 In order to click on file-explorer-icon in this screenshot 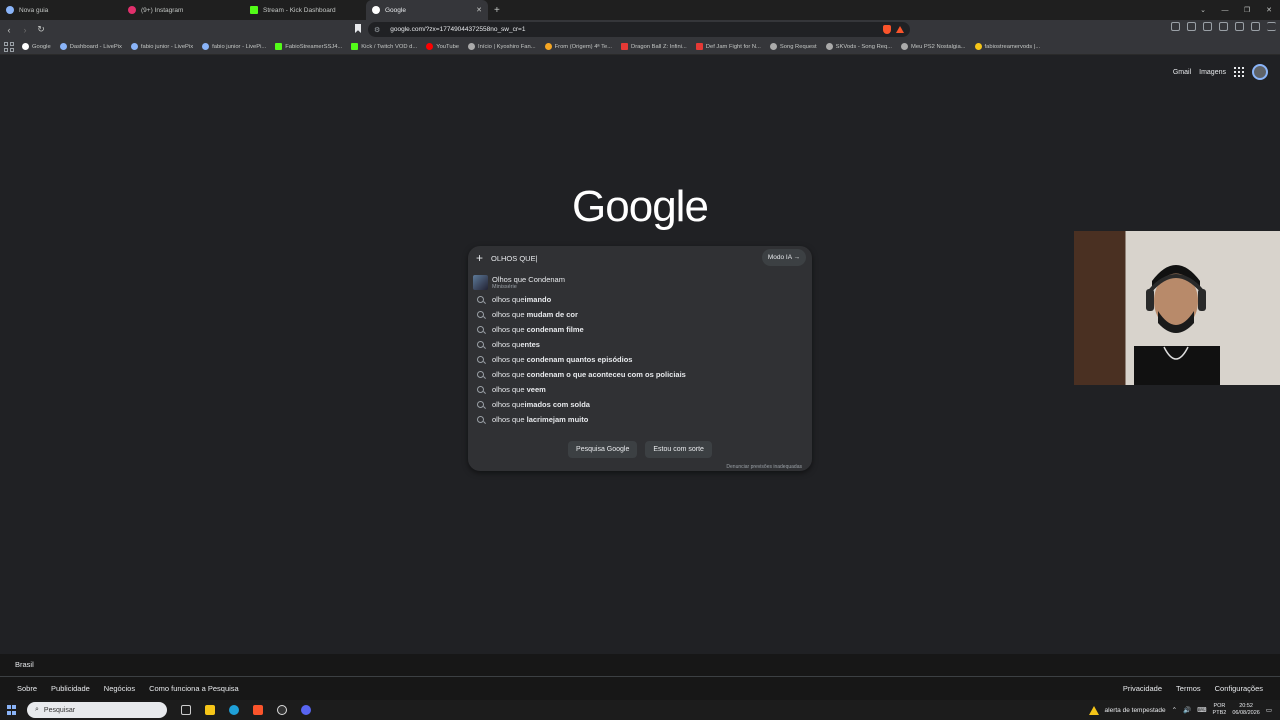, I will do `click(210, 710)`.